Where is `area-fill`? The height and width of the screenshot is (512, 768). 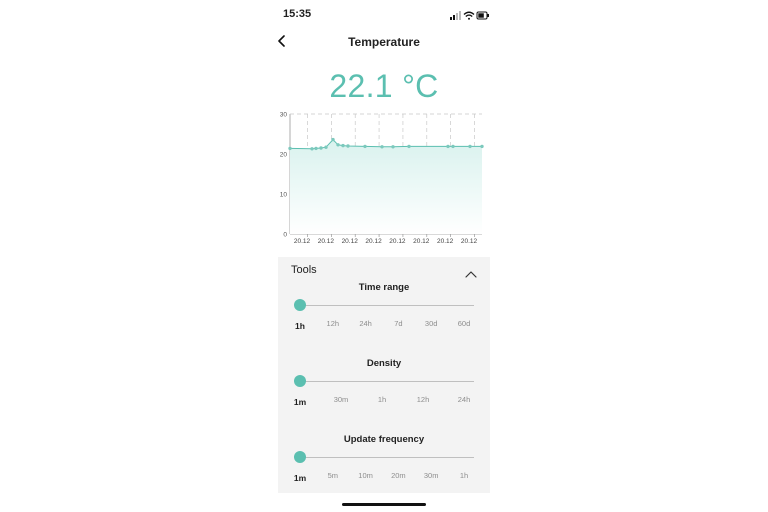
area-fill is located at coordinates (386, 186).